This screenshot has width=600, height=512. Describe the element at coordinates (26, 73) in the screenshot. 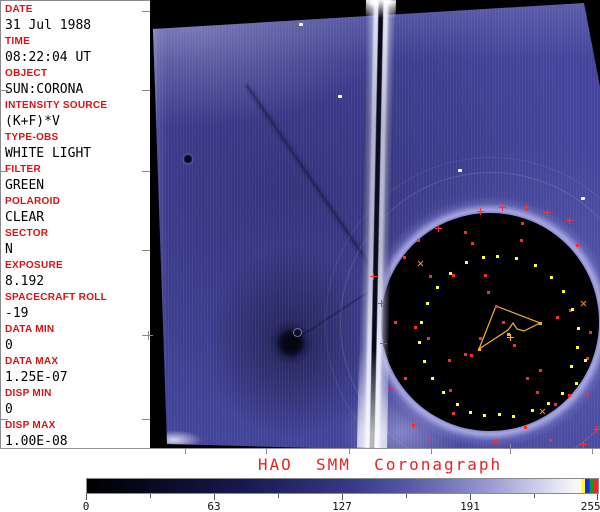

I see `field-label: OBJECT` at that location.